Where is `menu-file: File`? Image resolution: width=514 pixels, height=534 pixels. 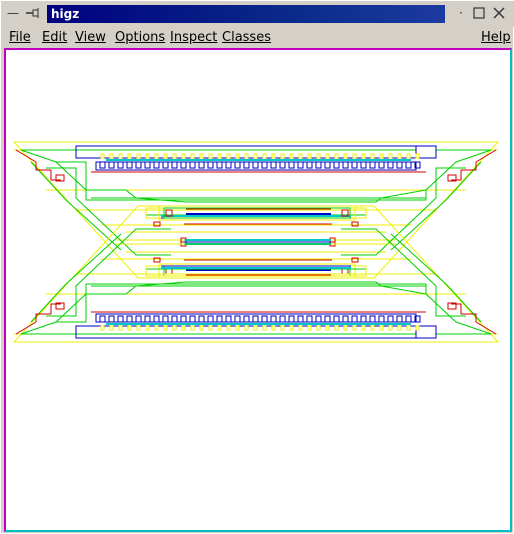
menu-file: File is located at coordinates (20, 38).